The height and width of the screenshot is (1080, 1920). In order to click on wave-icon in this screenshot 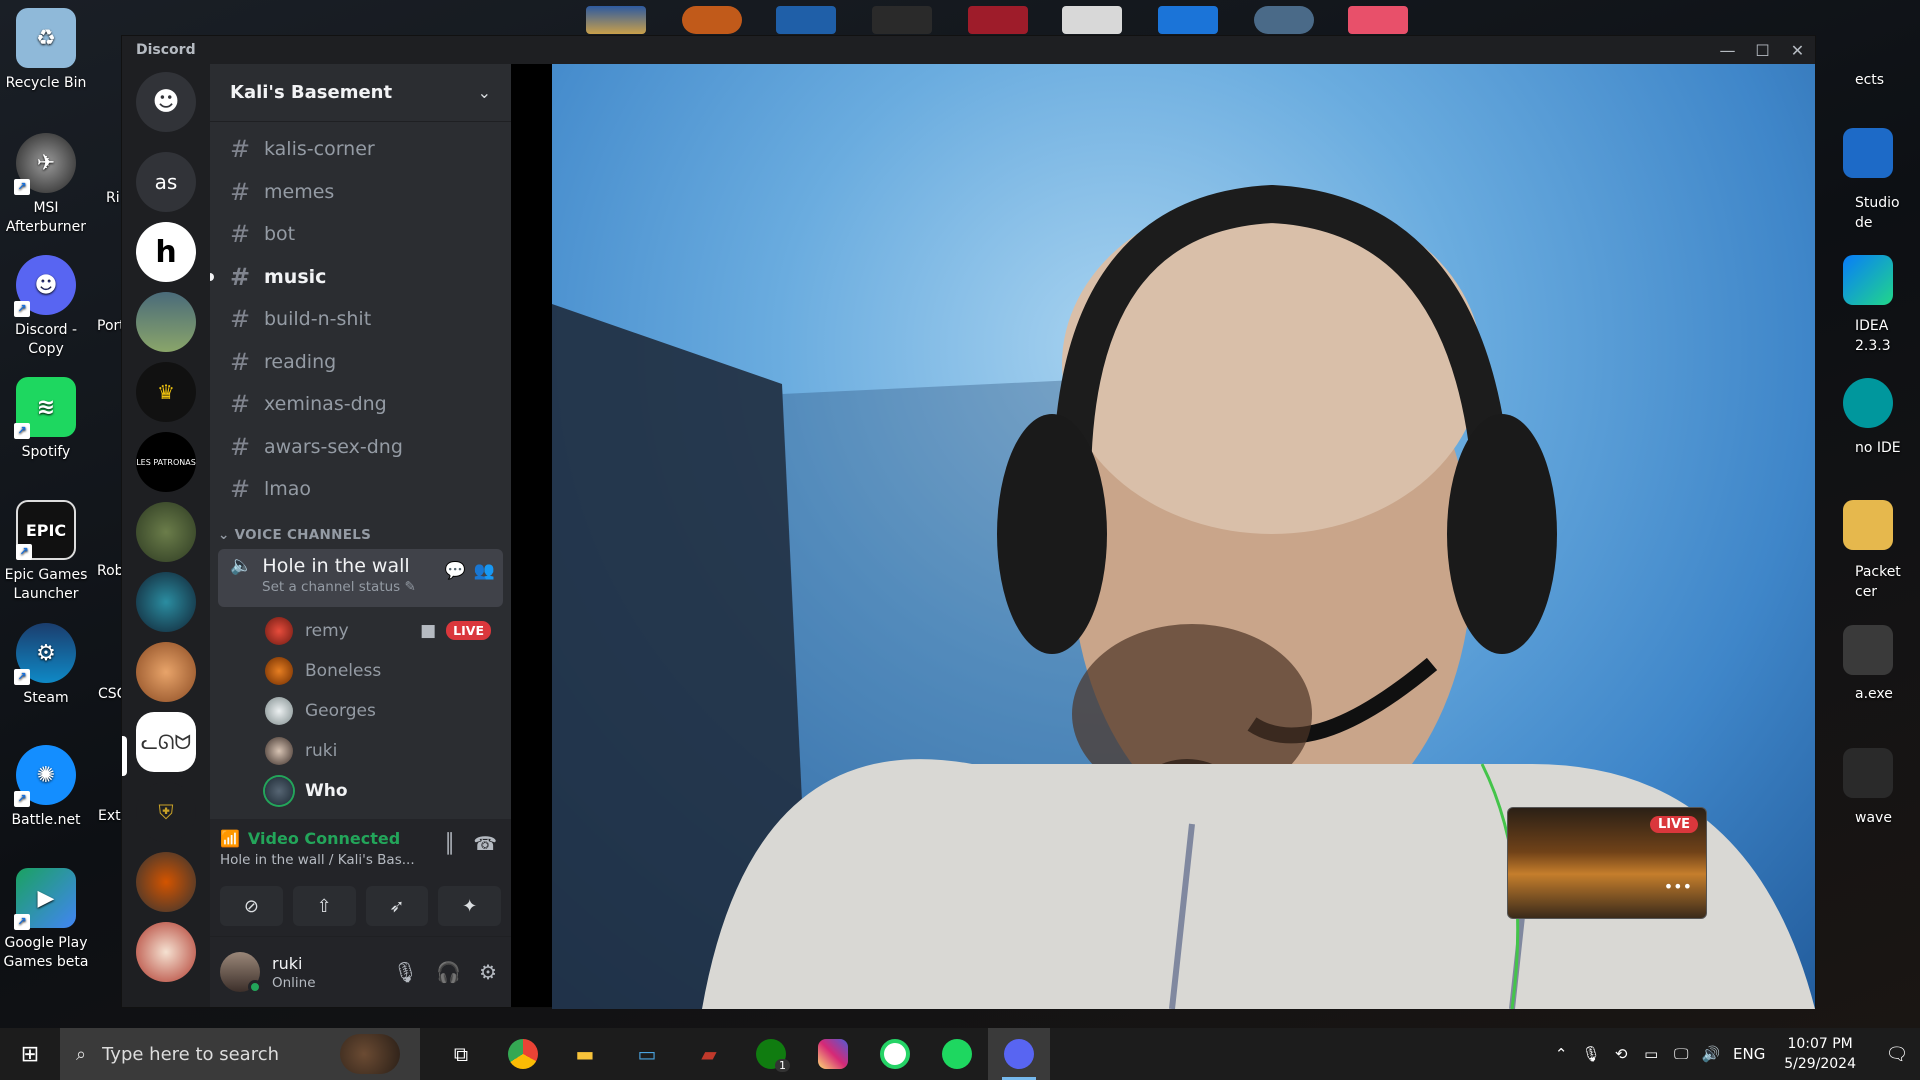, I will do `click(1868, 773)`.